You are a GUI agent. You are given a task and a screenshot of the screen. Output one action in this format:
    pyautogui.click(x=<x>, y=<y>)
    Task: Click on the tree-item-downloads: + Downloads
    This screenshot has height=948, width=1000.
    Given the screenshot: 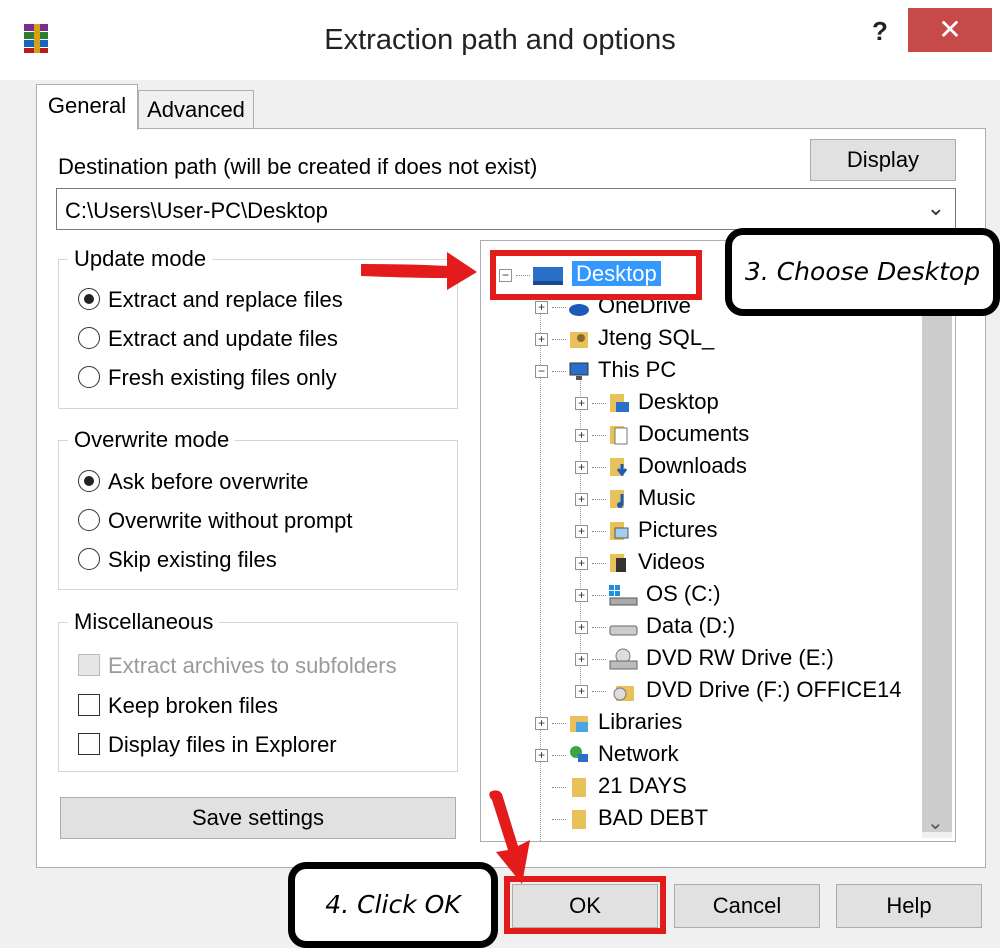 What is the action you would take?
    pyautogui.click(x=661, y=466)
    